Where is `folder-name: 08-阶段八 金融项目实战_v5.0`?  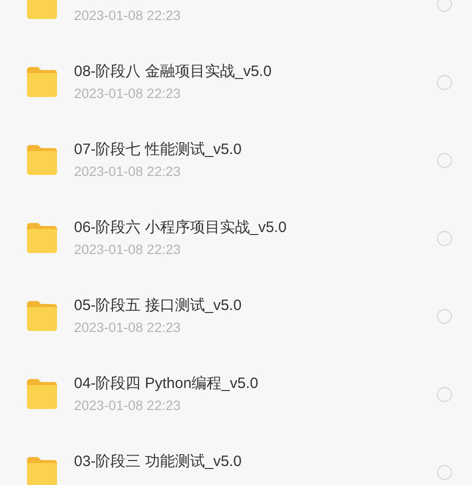 folder-name: 08-阶段八 金融项目实战_v5.0 is located at coordinates (173, 72).